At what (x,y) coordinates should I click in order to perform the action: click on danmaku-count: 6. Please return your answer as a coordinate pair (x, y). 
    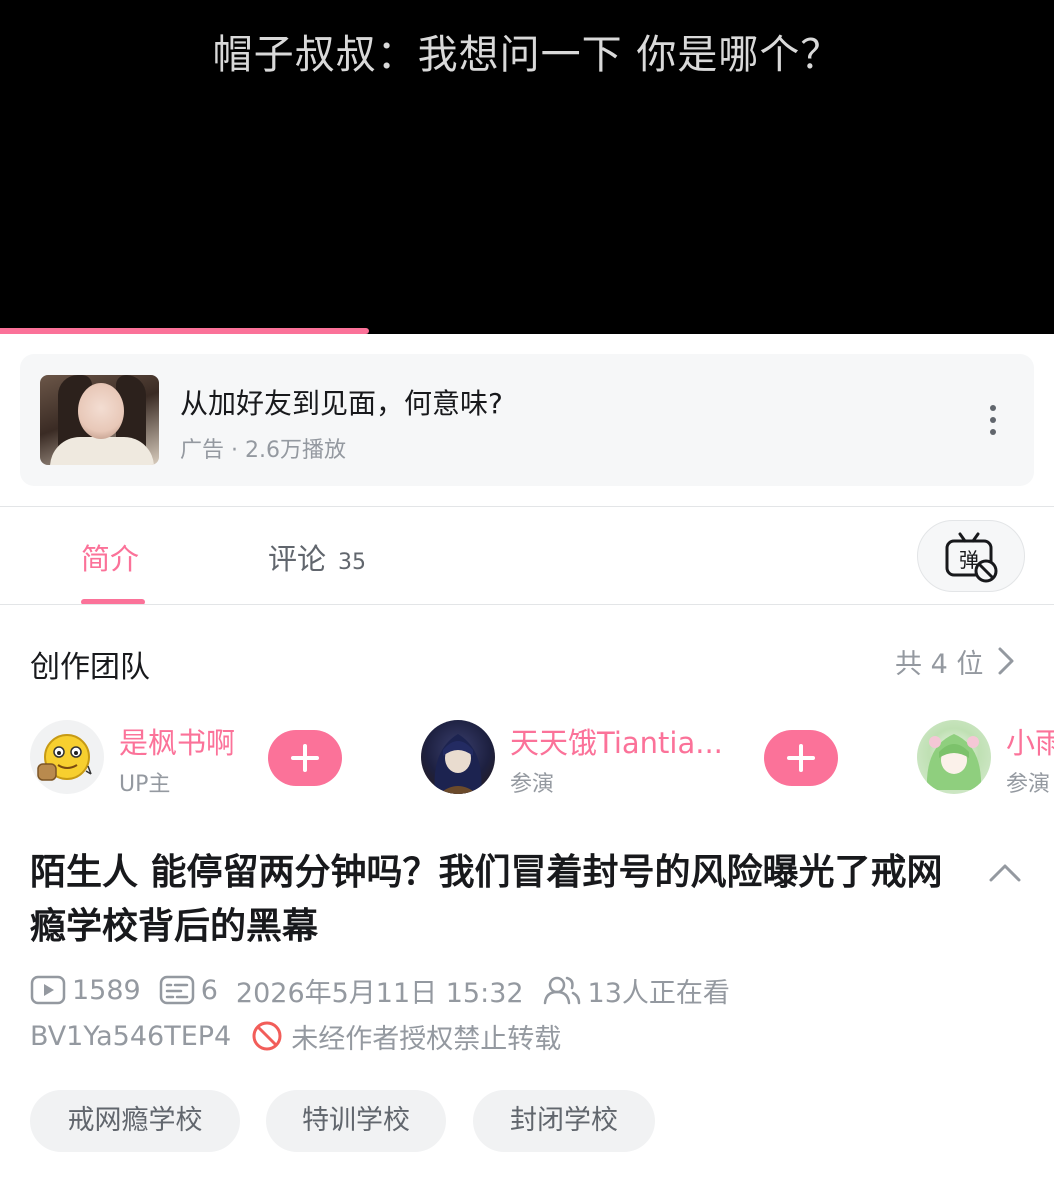
    Looking at the image, I should click on (188, 990).